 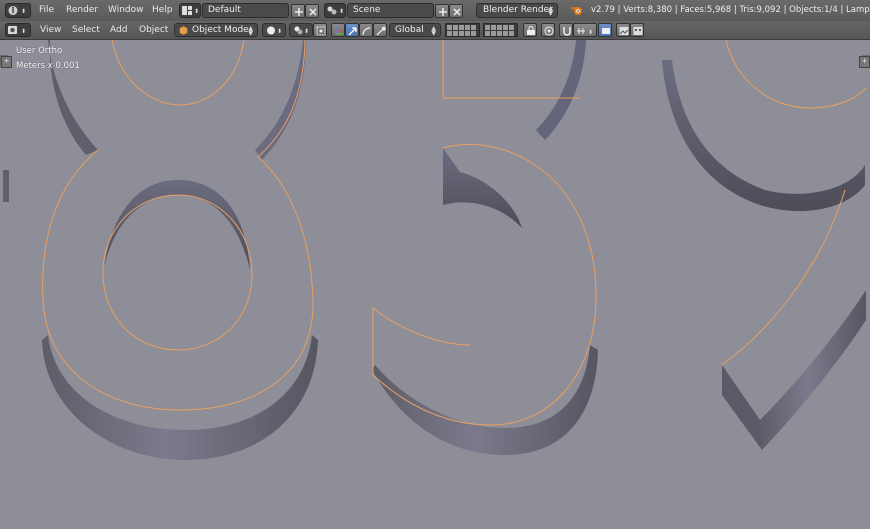 What do you see at coordinates (409, 30) in the screenshot?
I see `transform-orientation-label: Global` at bounding box center [409, 30].